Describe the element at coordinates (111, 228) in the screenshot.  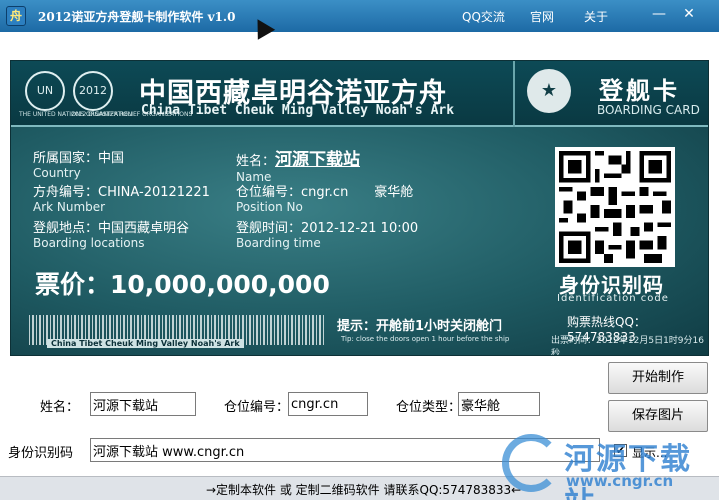
I see `boarding-location-label: 登舰地点：中国西藏卓明谷` at that location.